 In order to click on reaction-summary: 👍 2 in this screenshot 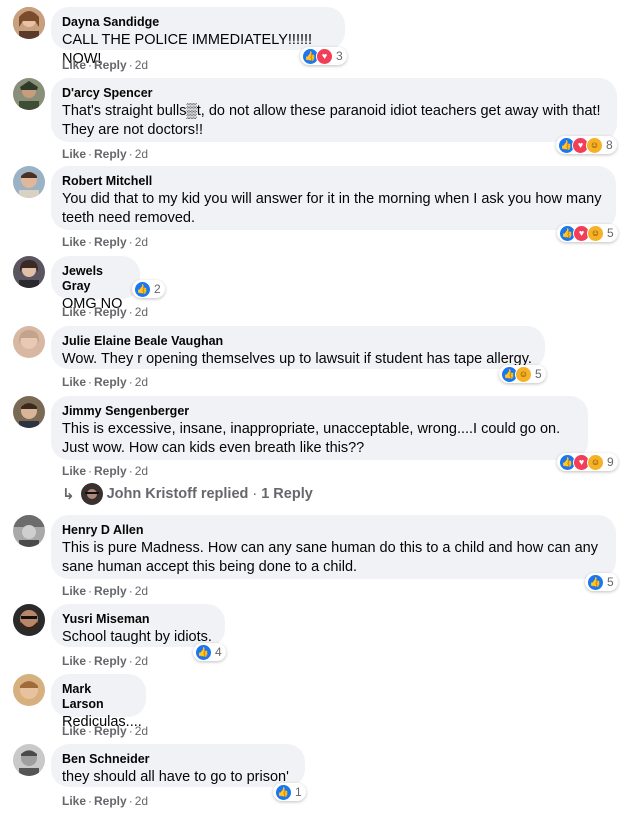, I will do `click(148, 289)`.